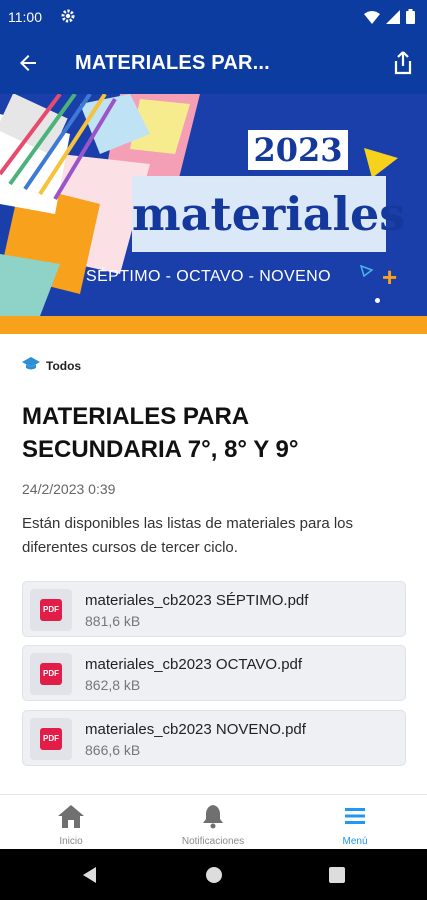  Describe the element at coordinates (213, 841) in the screenshot. I see `nav-label: Notificaciones` at that location.